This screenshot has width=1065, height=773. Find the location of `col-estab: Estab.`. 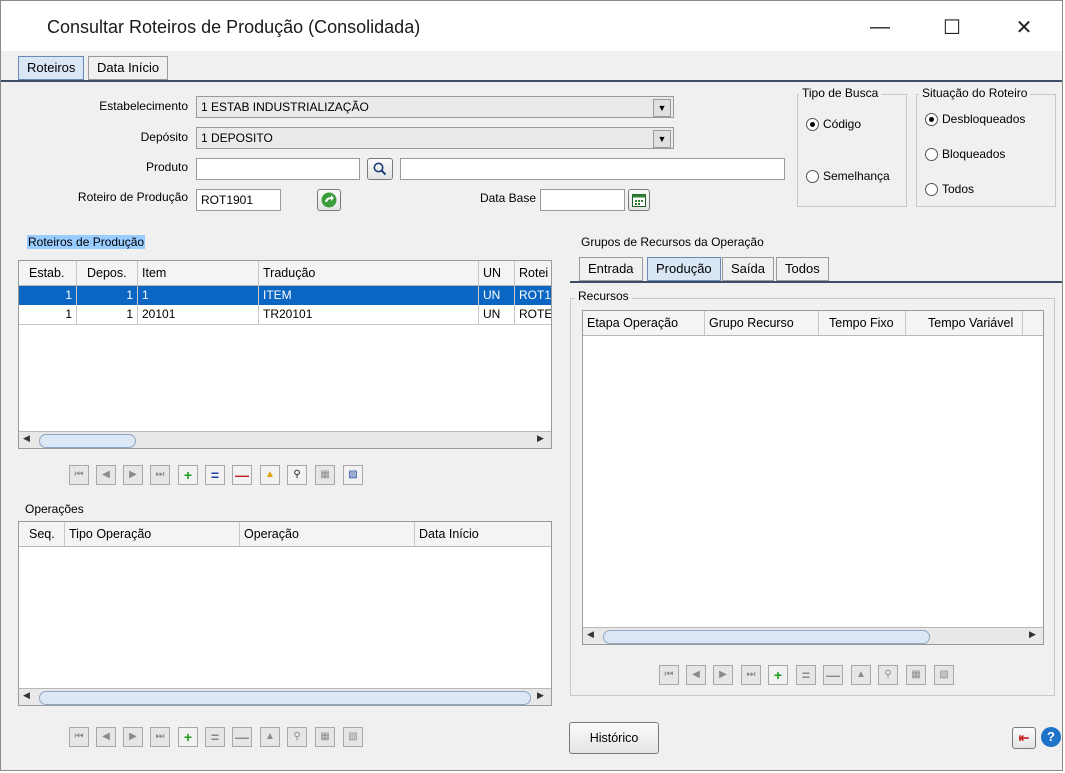

col-estab: Estab. is located at coordinates (48, 273).